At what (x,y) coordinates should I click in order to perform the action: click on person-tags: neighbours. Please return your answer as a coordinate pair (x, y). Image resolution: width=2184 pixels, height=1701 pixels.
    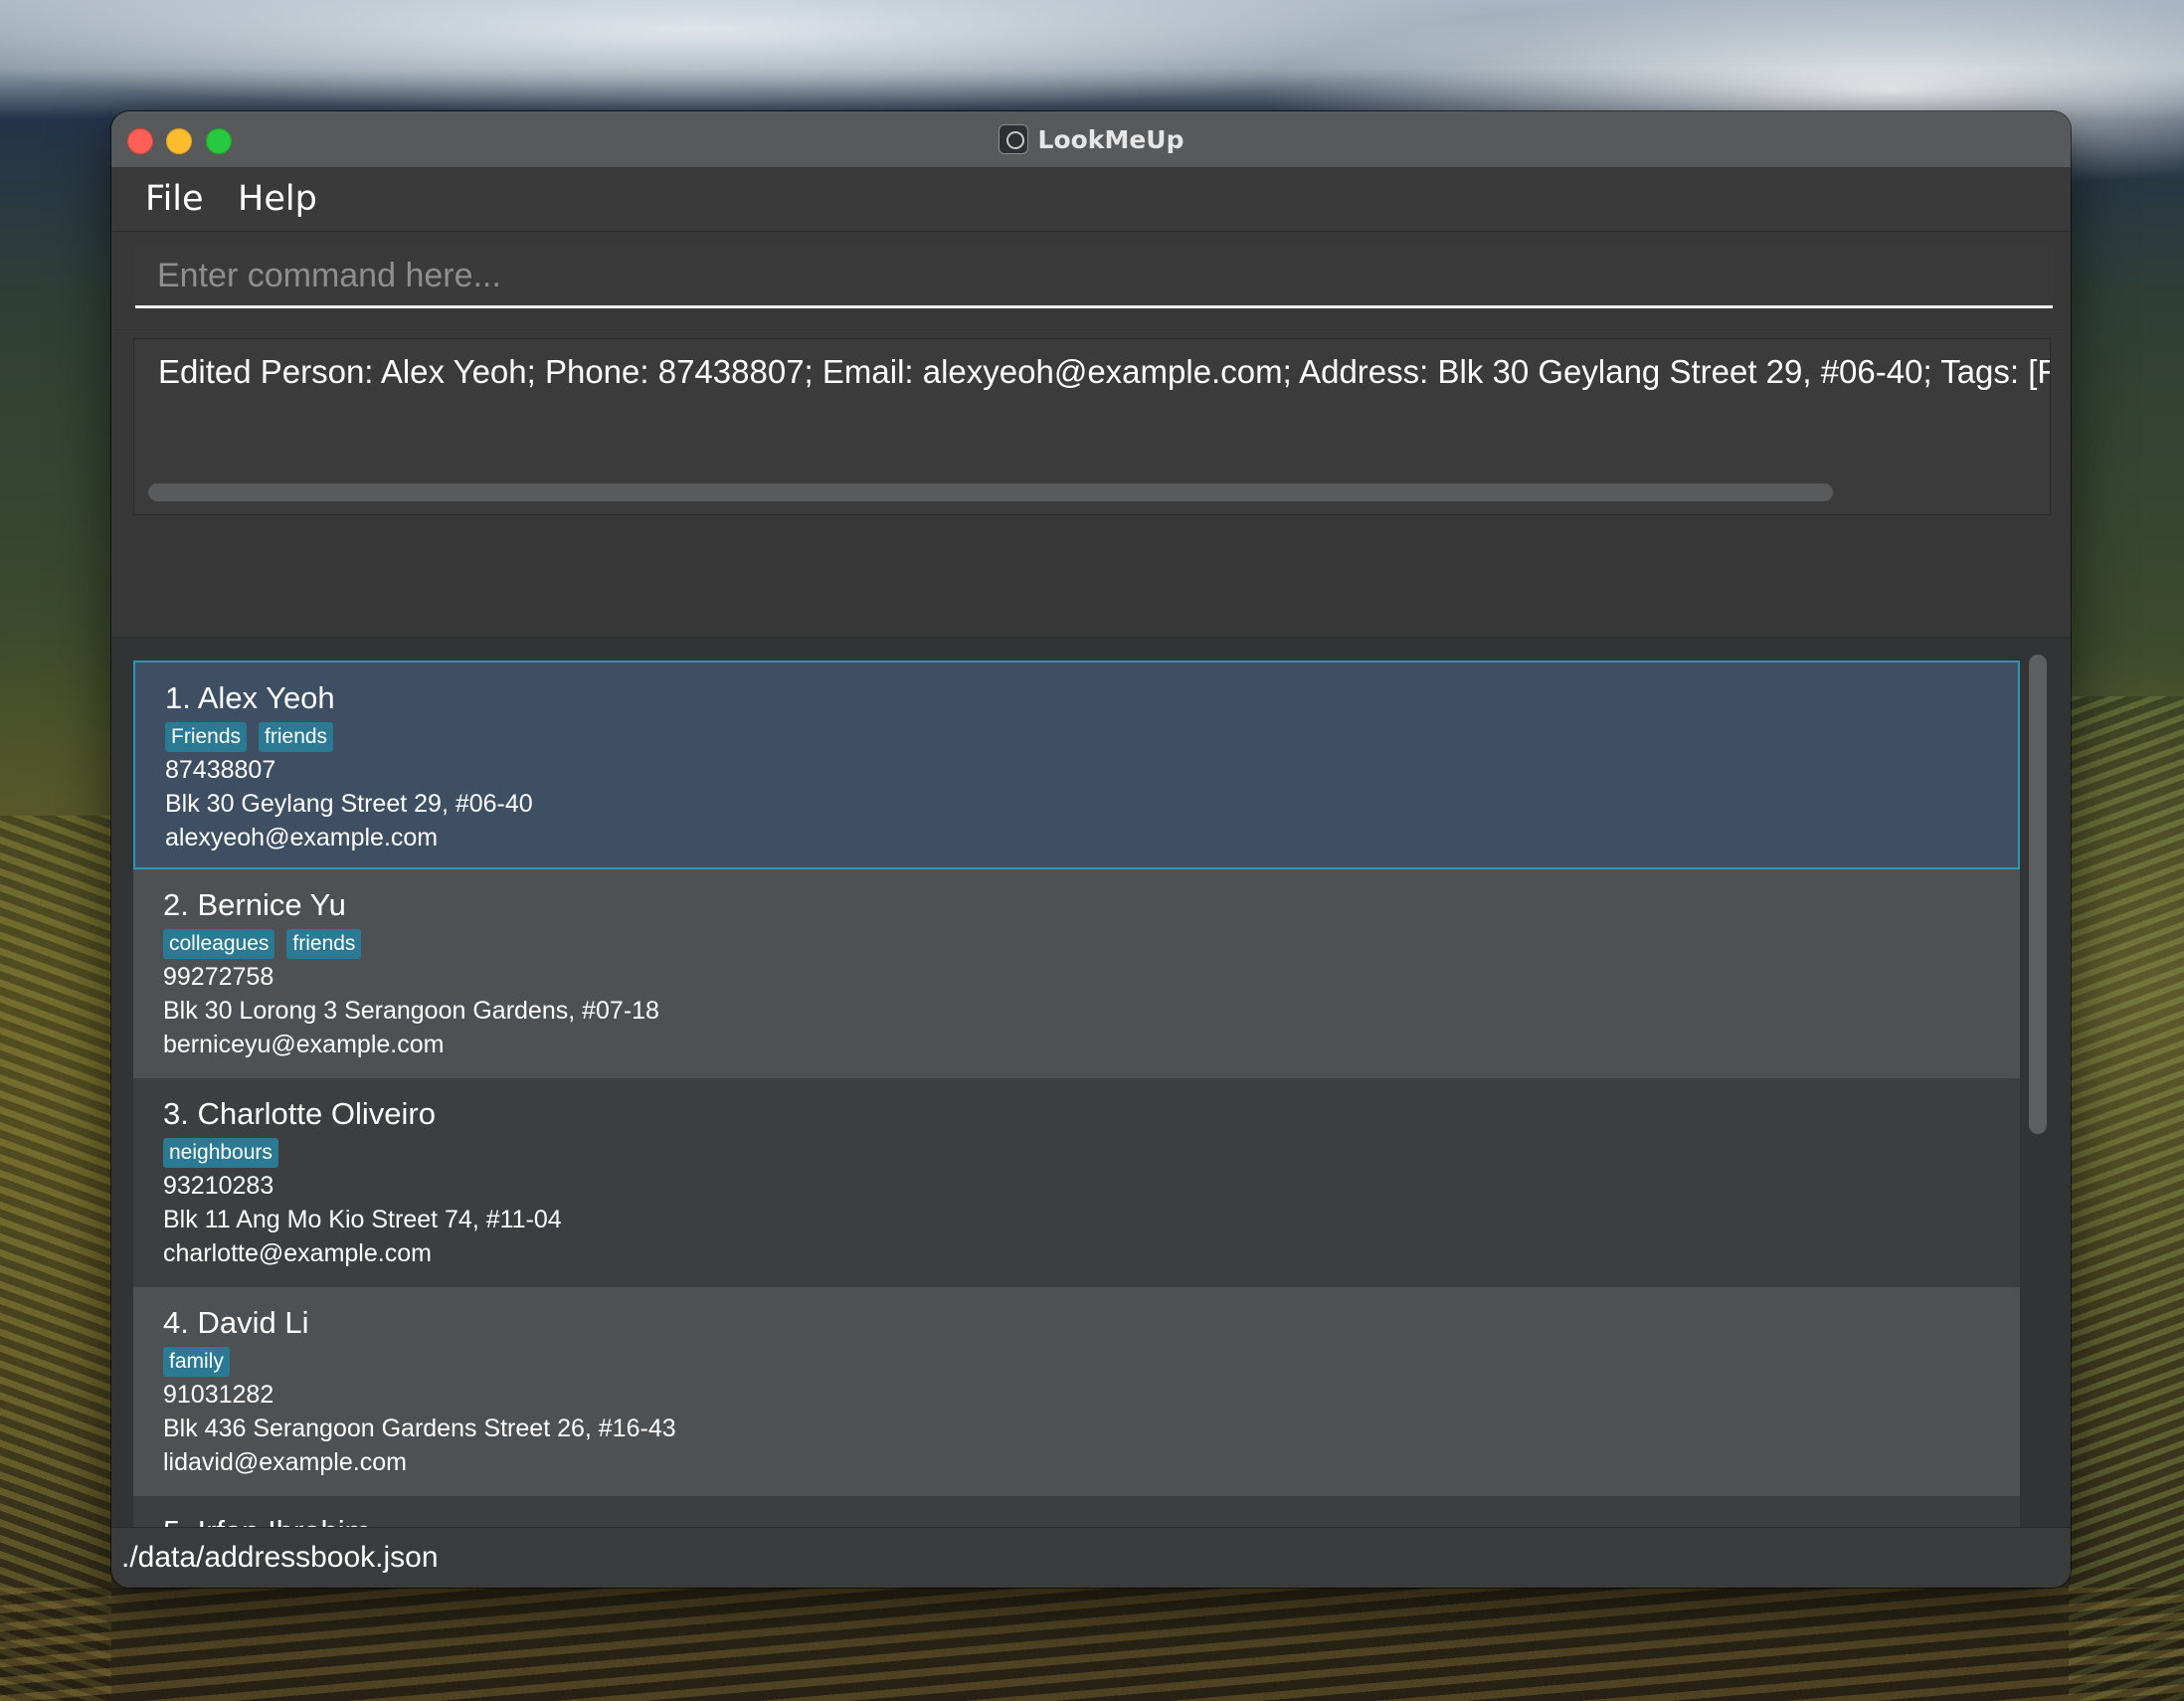
    Looking at the image, I should click on (220, 1153).